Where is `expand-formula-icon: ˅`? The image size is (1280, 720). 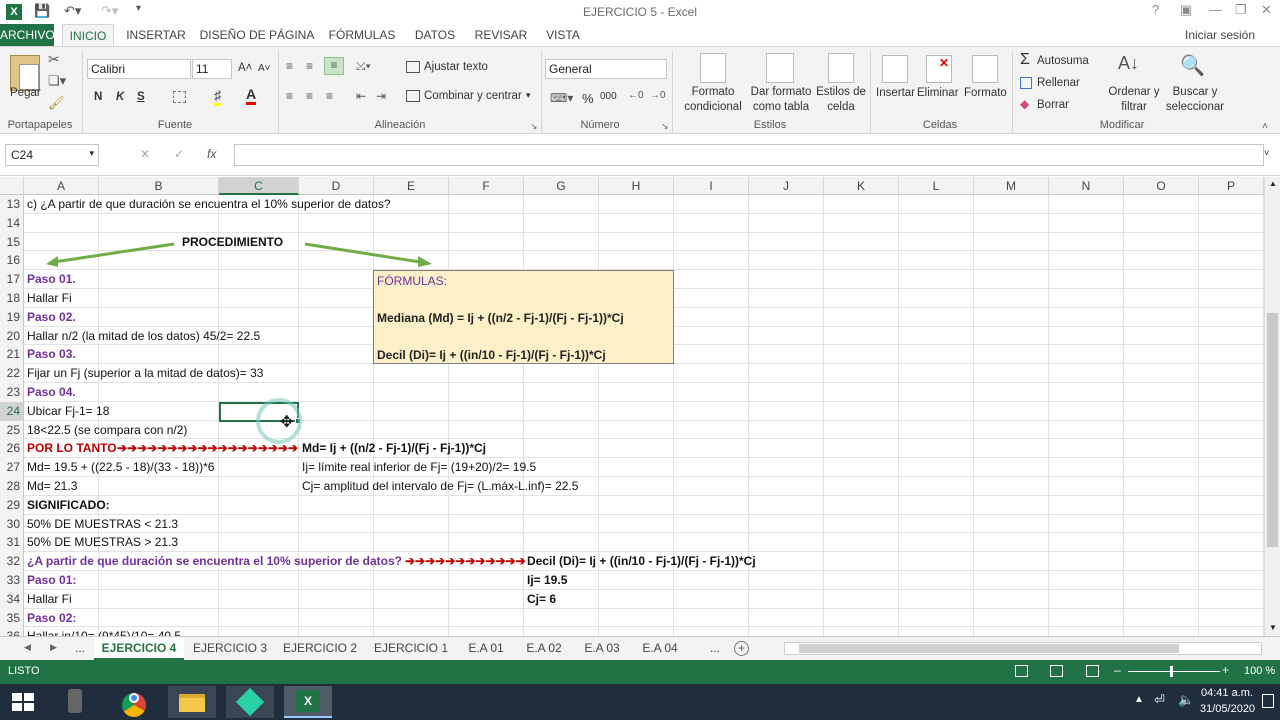
expand-formula-icon: ˅ is located at coordinates (1266, 153).